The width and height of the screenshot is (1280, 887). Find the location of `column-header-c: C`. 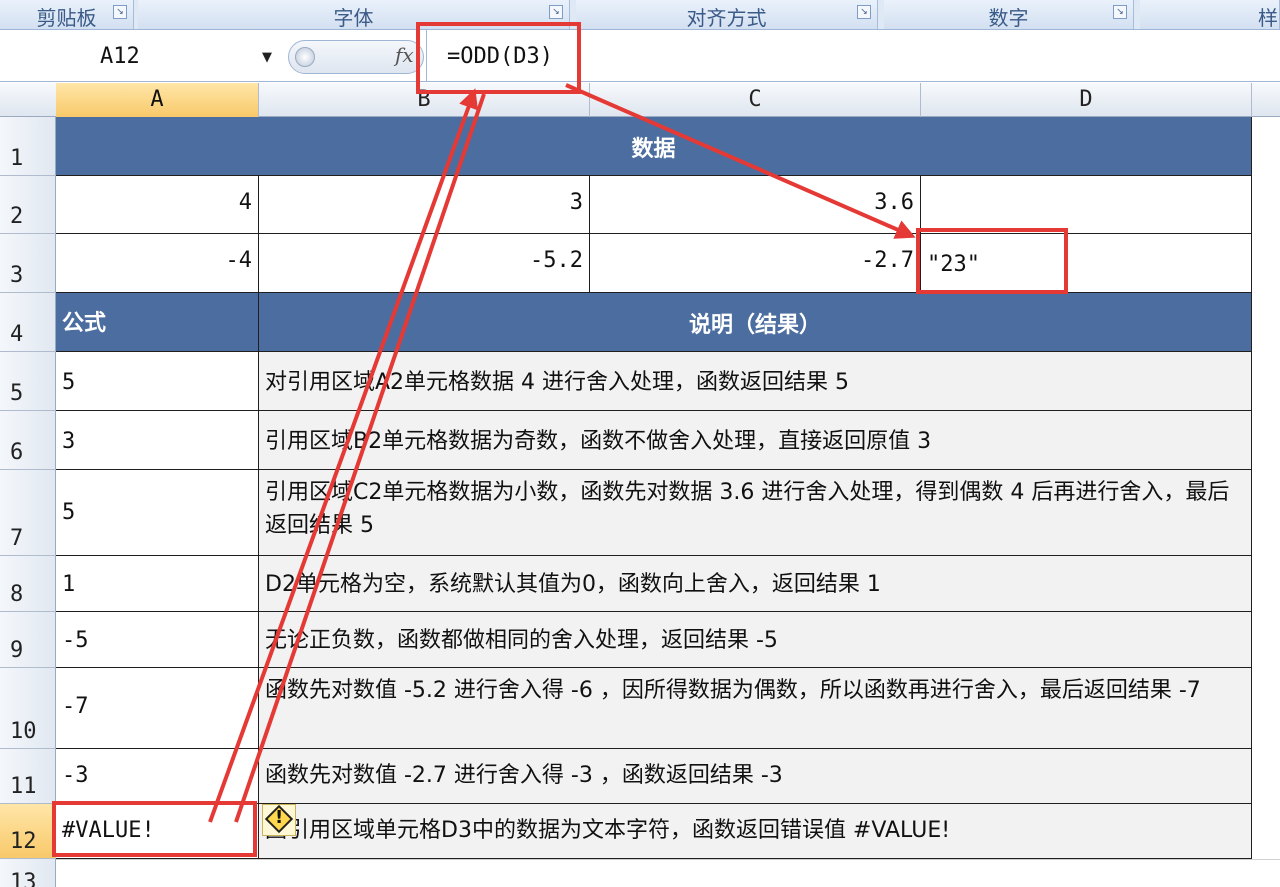

column-header-c: C is located at coordinates (755, 100).